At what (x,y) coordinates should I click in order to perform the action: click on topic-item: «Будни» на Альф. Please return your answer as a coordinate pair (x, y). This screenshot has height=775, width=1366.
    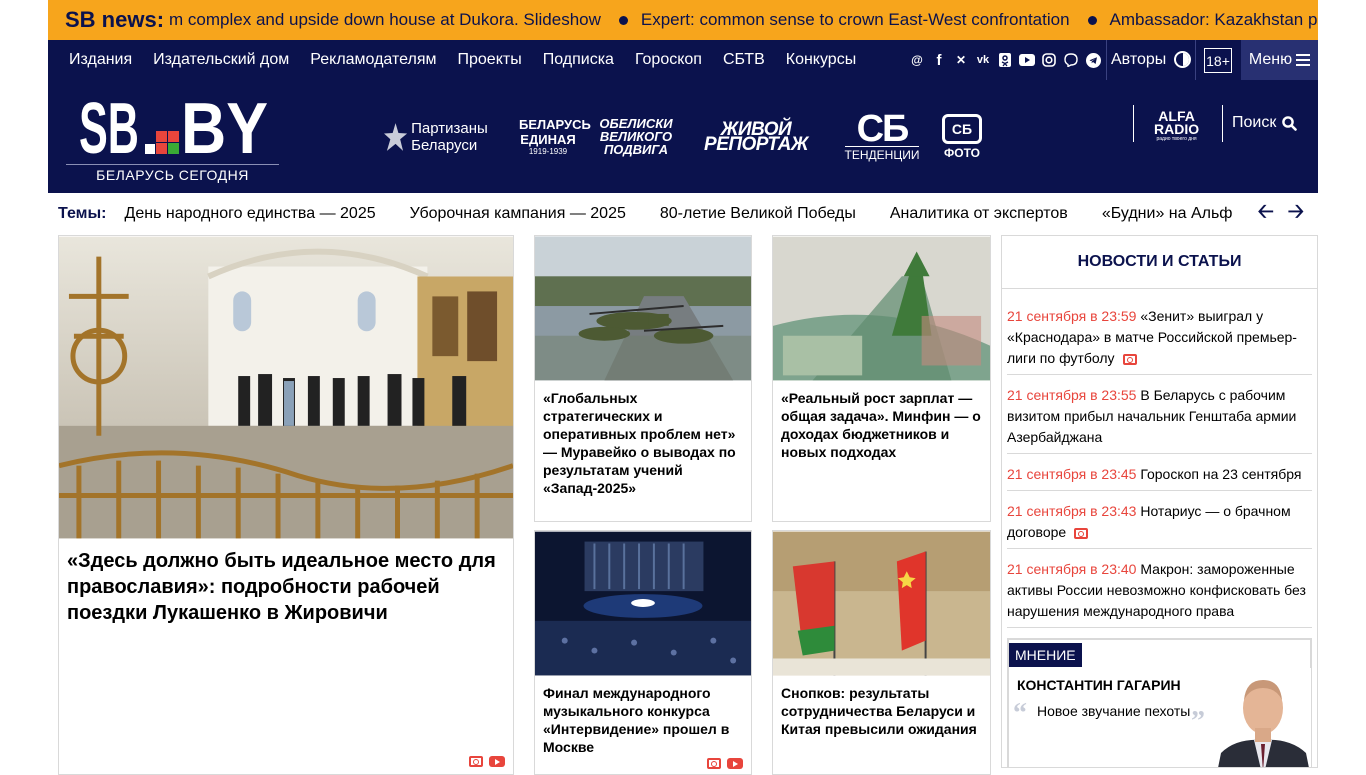
    Looking at the image, I should click on (1167, 214).